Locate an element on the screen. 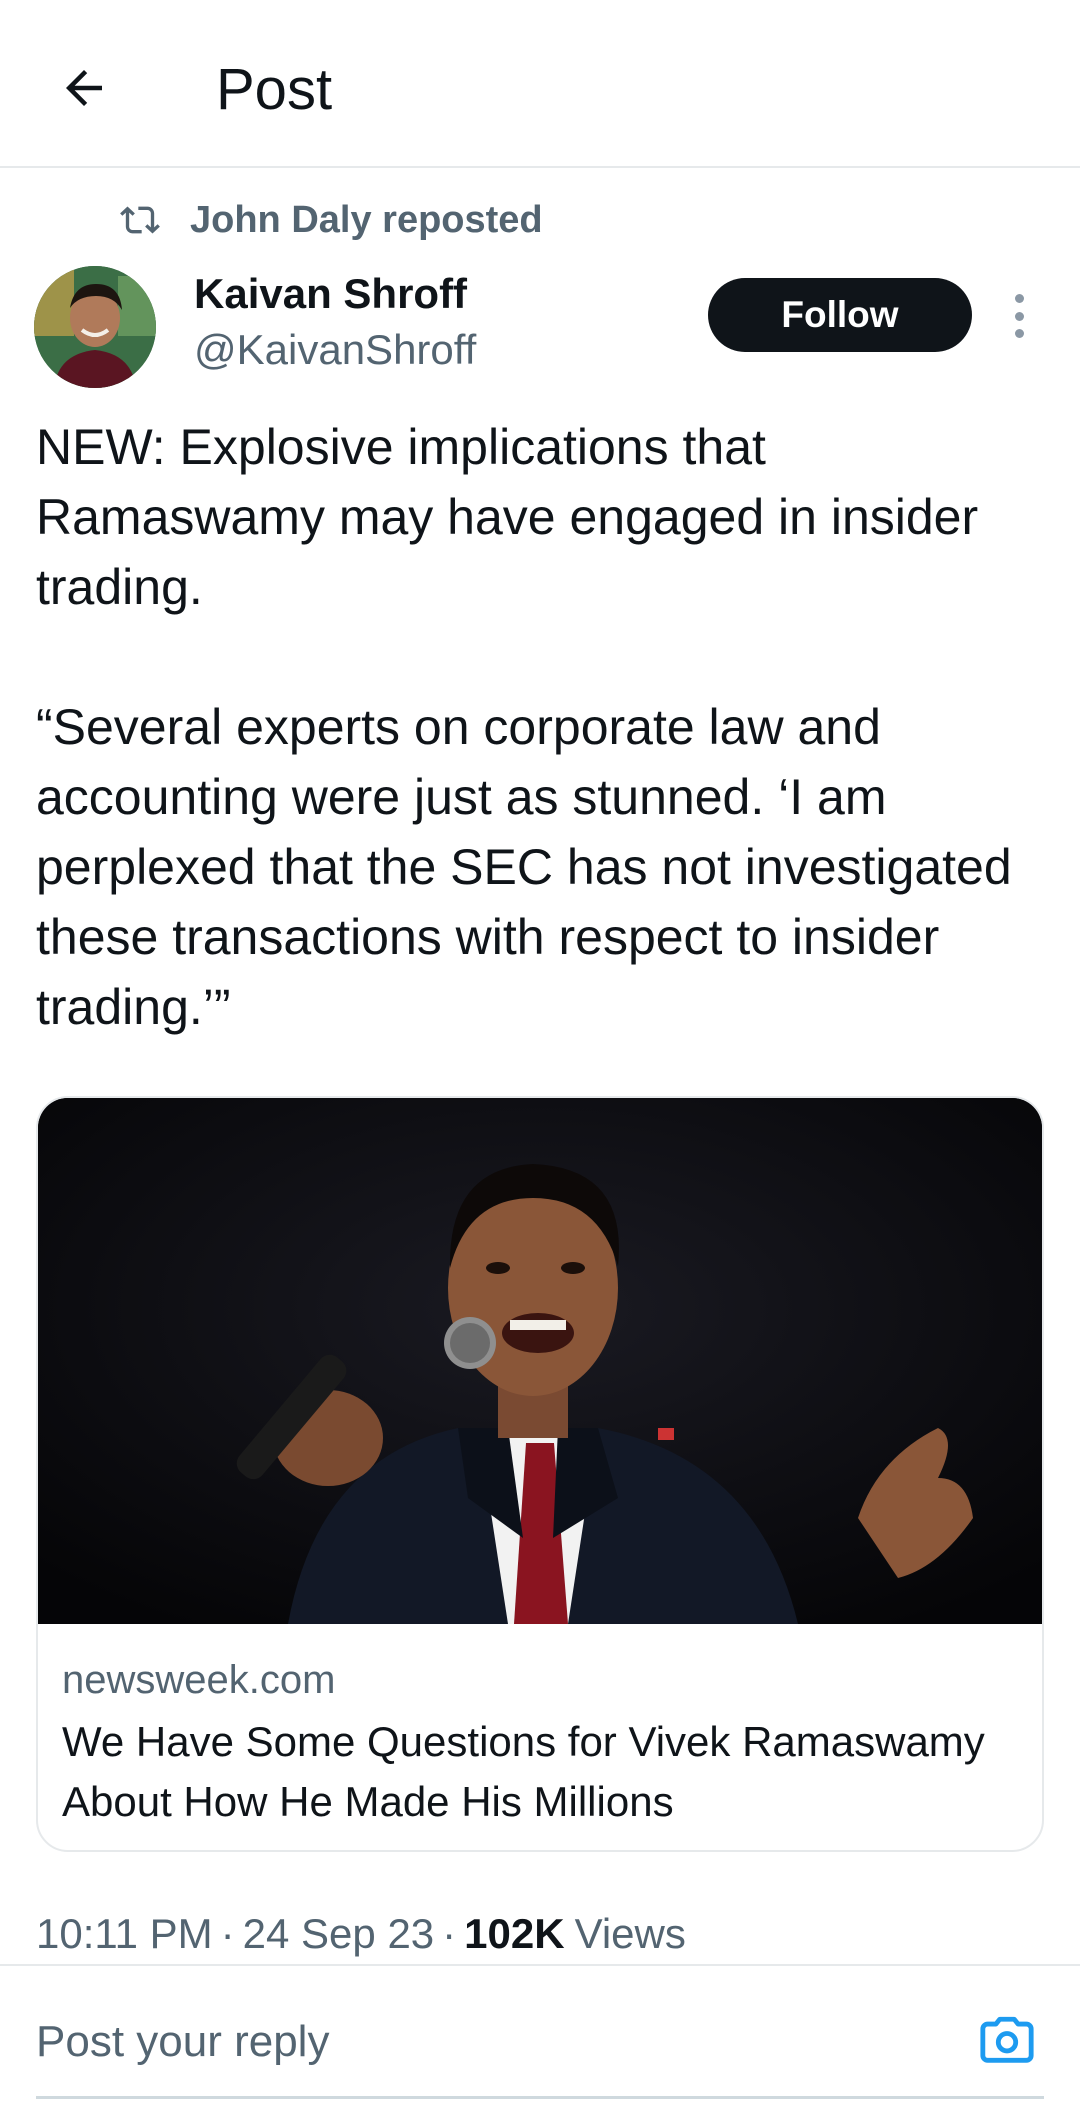  camera-icon is located at coordinates (1007, 2039).